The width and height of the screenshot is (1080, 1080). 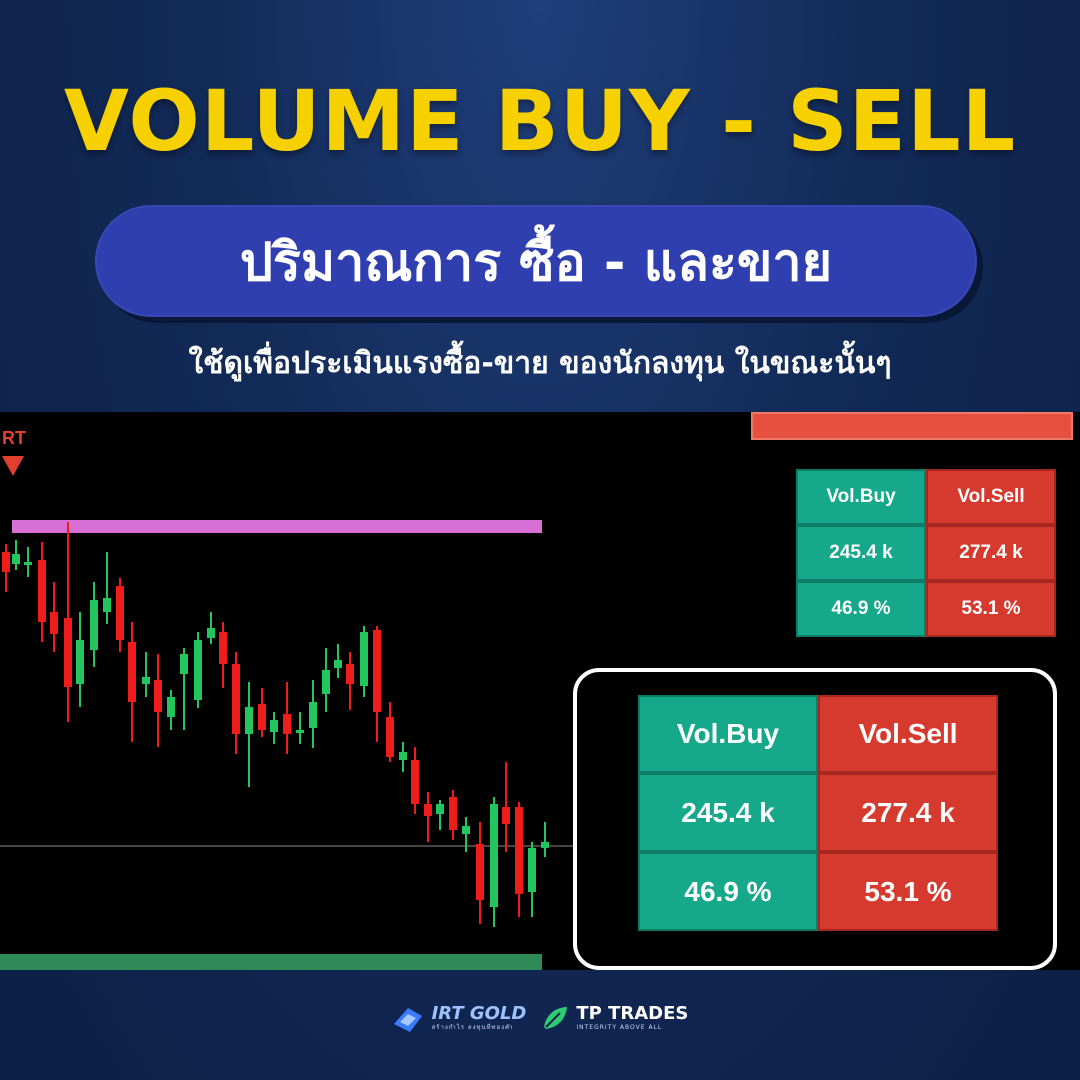 What do you see at coordinates (14, 438) in the screenshot?
I see `chart-marker-label: RT` at bounding box center [14, 438].